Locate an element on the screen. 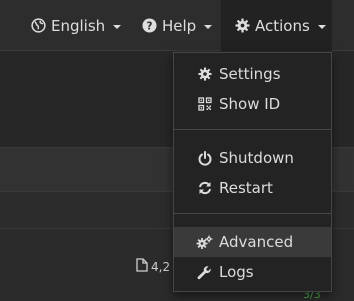  menu-item-logs: Logs is located at coordinates (252, 272).